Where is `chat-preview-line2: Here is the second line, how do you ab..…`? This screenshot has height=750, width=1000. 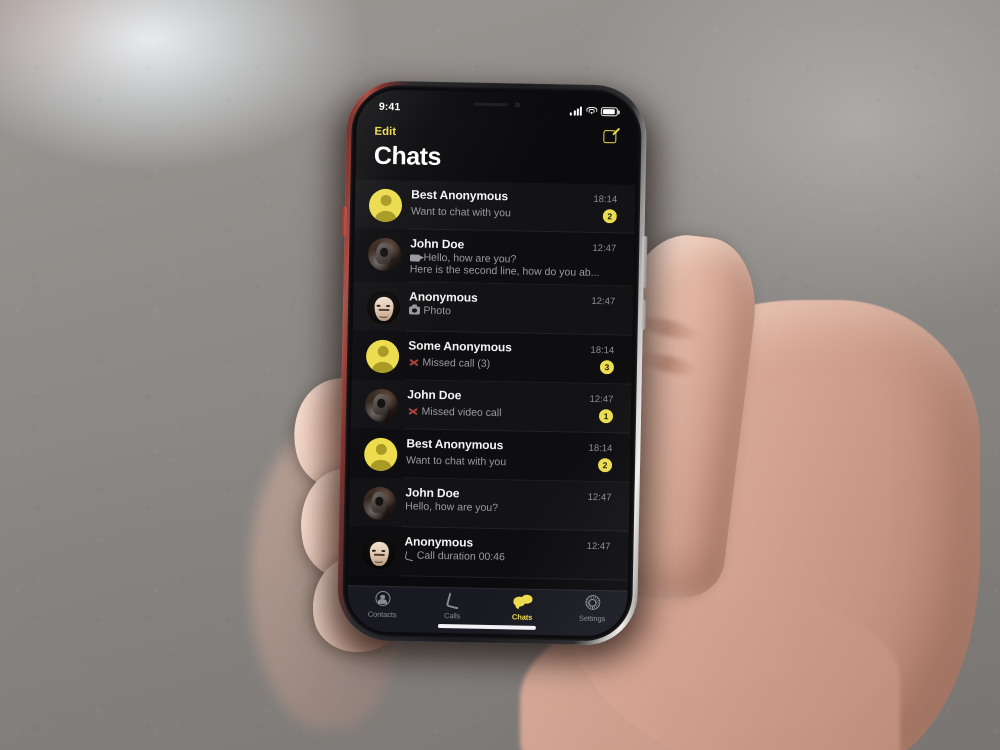
chat-preview-line2: Here is the second line, how do you ab..… is located at coordinates (504, 271).